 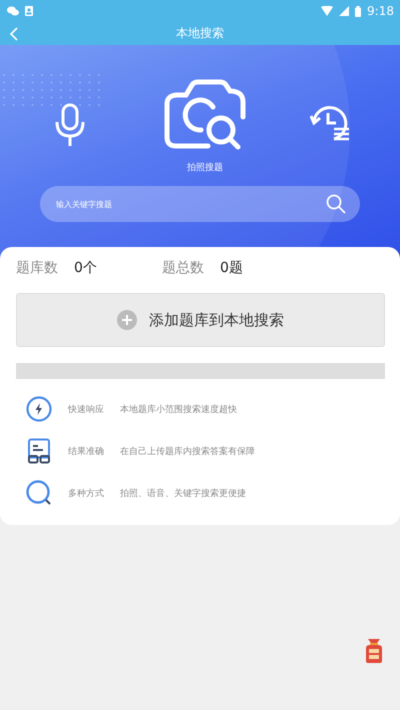 I want to click on stat-value: 0题, so click(x=231, y=268).